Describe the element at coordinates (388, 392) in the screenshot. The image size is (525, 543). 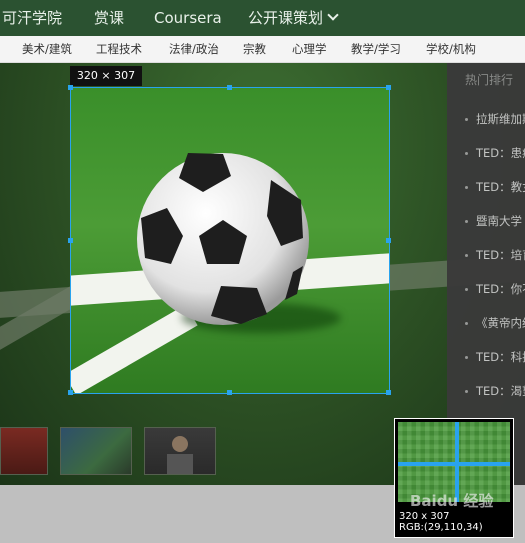
I see `resize-handle-bottom-right` at that location.